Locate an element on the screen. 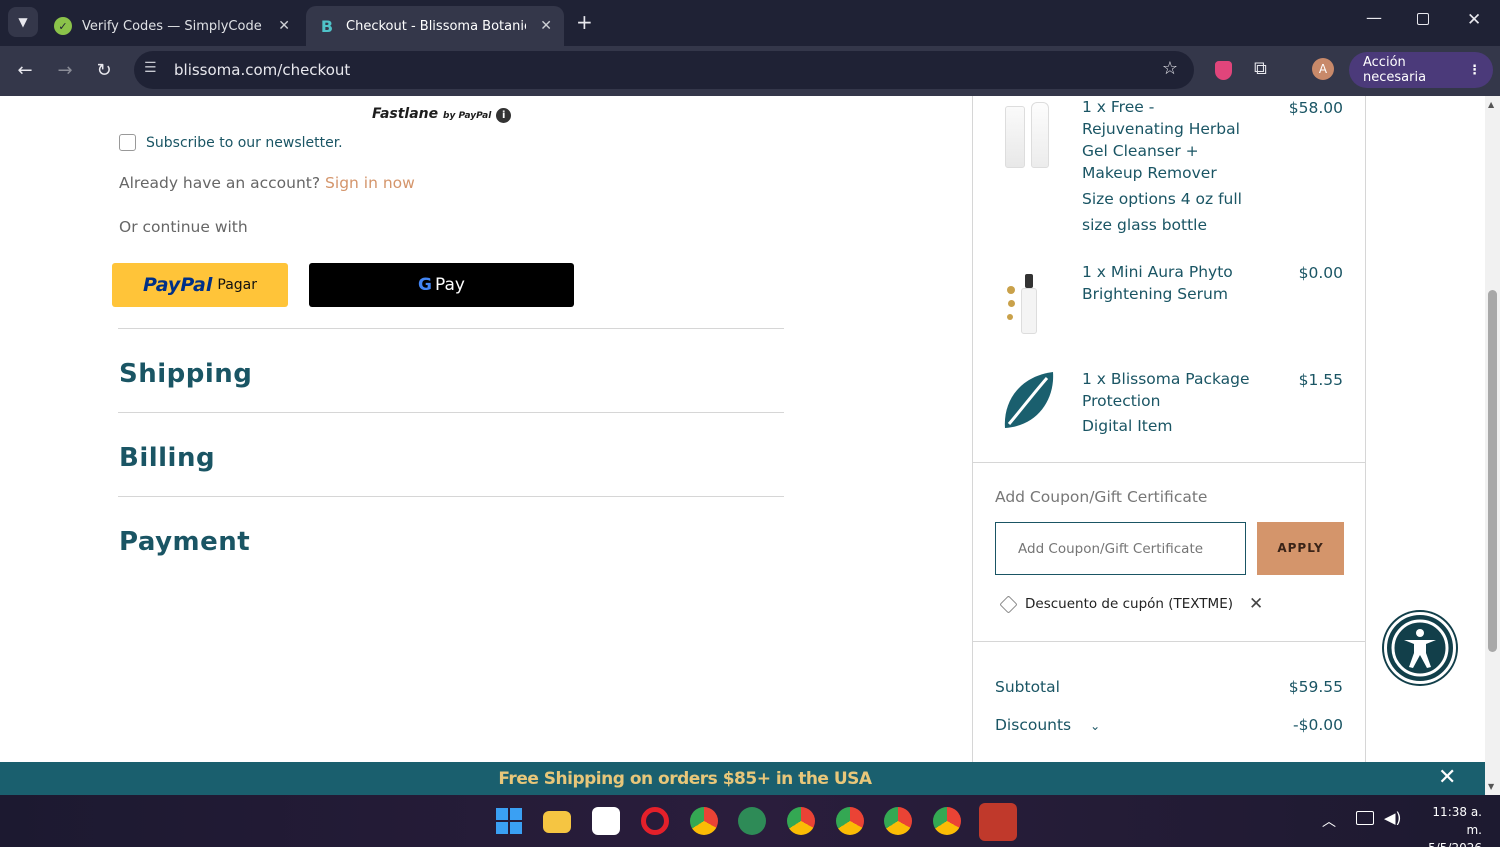 The height and width of the screenshot is (857, 1500). info-icon: i is located at coordinates (504, 115).